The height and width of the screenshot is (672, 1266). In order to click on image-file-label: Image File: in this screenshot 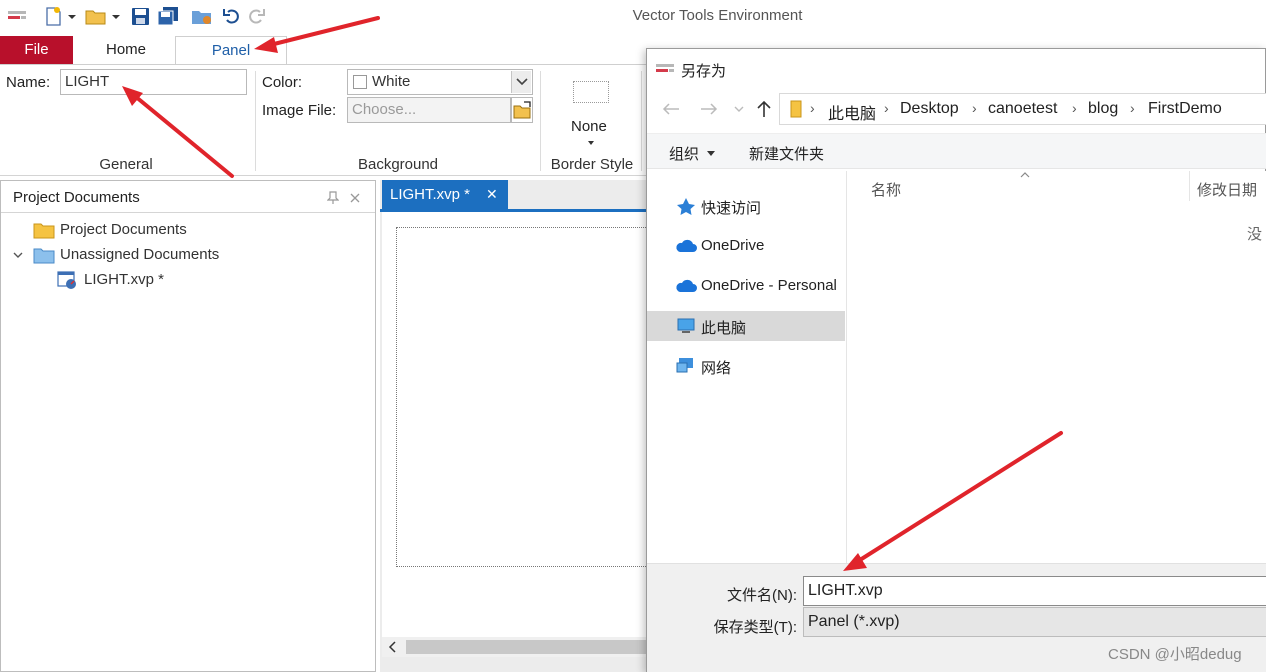, I will do `click(299, 110)`.